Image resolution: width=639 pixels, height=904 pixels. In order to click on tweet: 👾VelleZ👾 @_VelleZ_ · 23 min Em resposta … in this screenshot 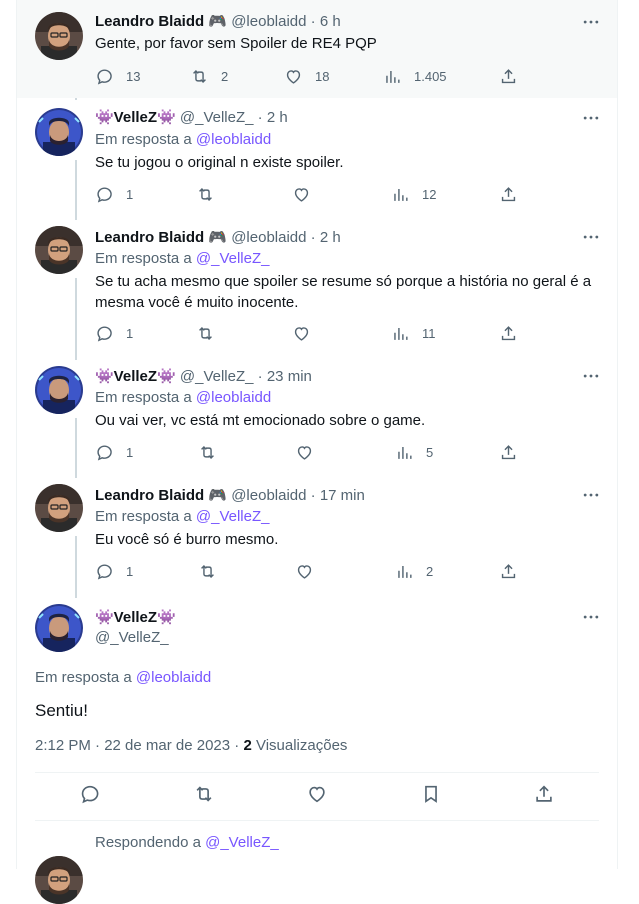, I will do `click(317, 415)`.